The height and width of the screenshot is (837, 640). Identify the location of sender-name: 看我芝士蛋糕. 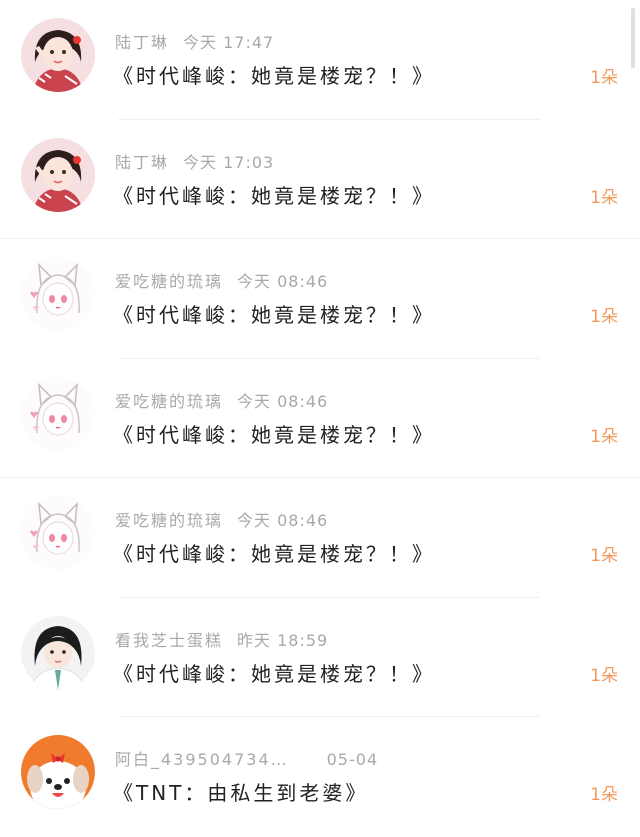
(169, 640).